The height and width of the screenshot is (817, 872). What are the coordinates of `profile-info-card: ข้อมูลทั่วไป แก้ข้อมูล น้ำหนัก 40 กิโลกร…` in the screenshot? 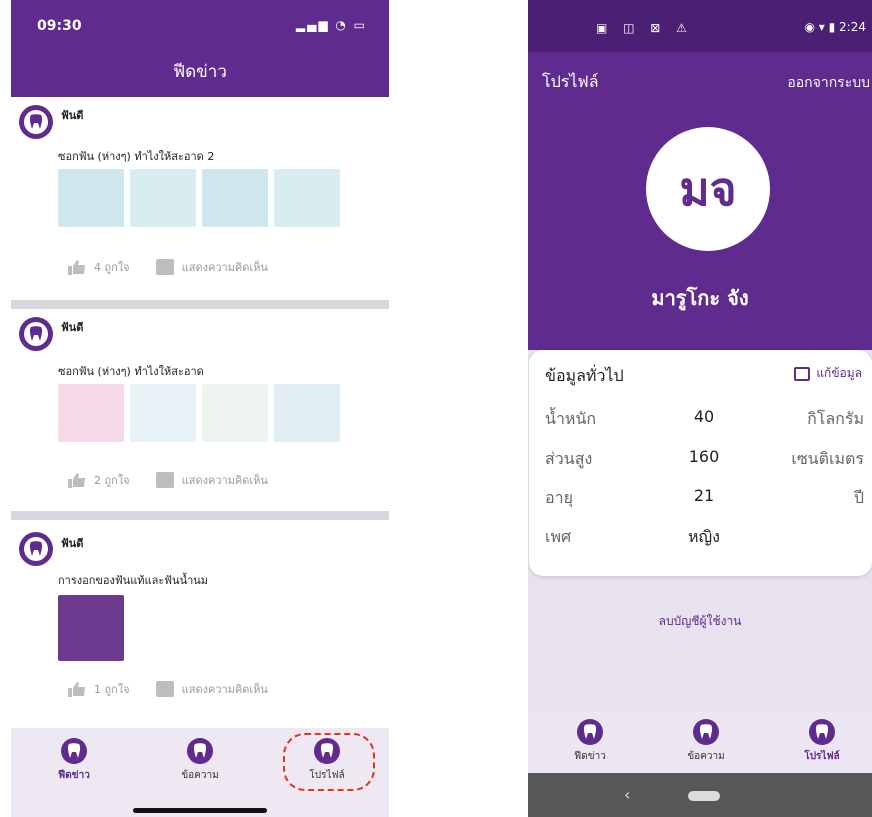 It's located at (700, 463).